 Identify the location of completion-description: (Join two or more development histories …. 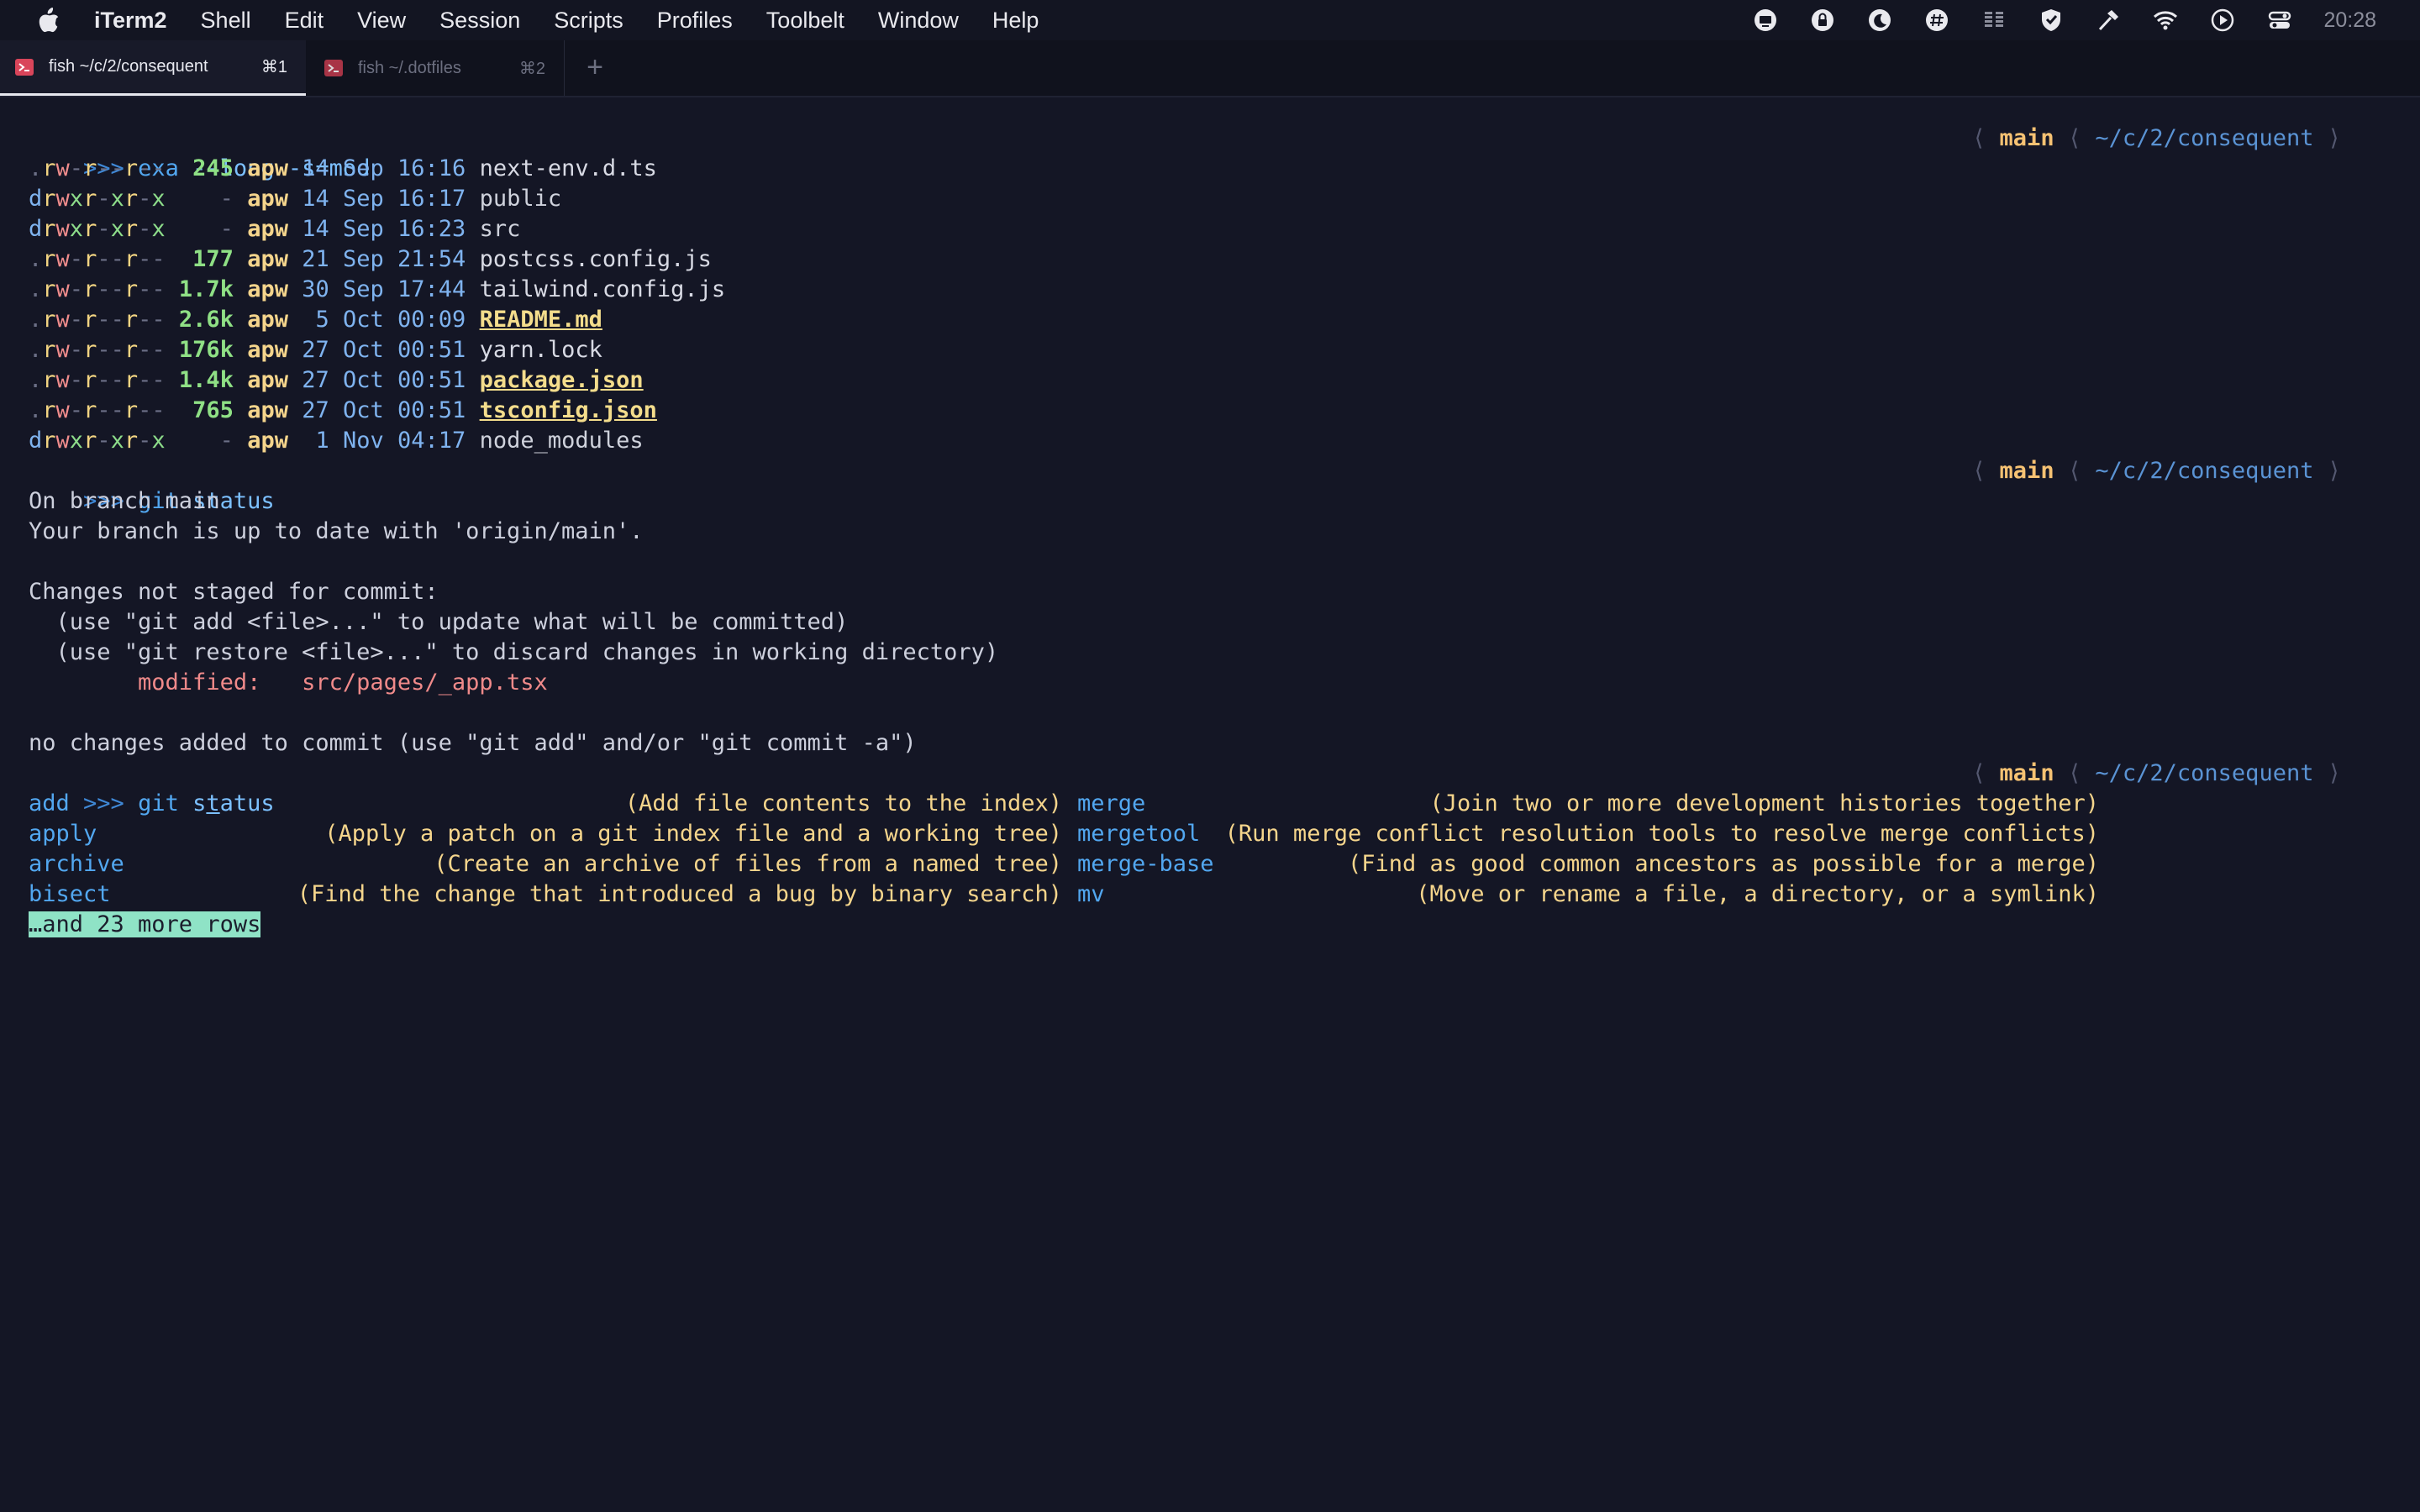
(1764, 803).